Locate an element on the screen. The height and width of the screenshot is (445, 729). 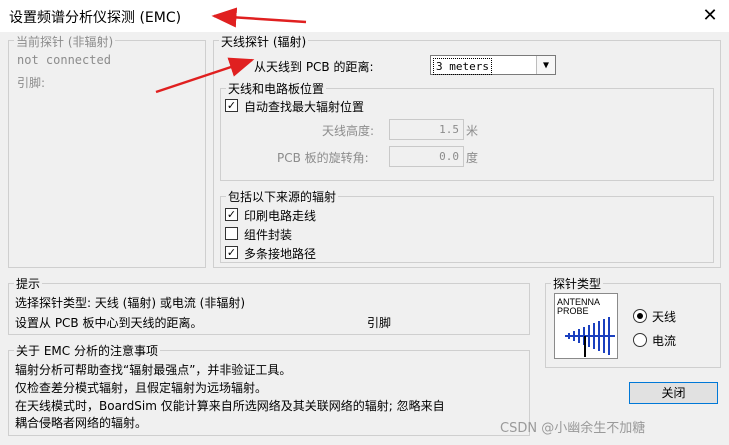
annotation-arrows is located at coordinates (231, 50).